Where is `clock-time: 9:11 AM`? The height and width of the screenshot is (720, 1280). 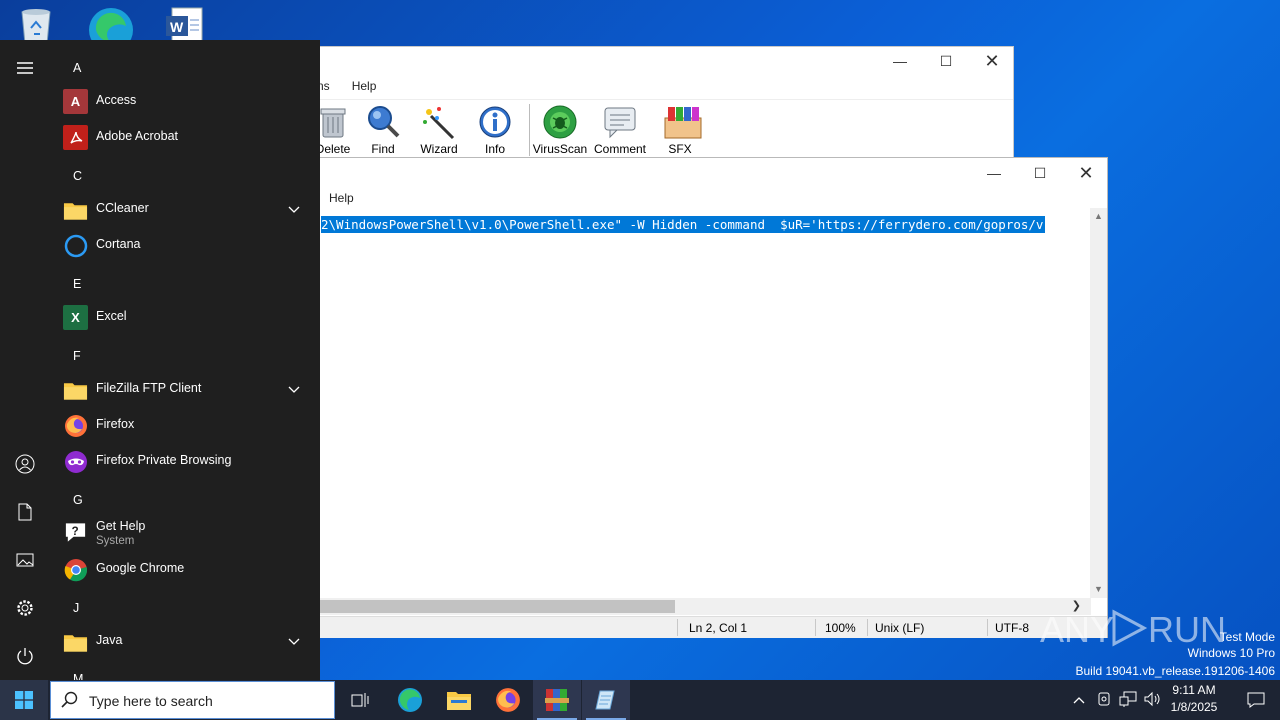 clock-time: 9:11 AM is located at coordinates (1194, 690).